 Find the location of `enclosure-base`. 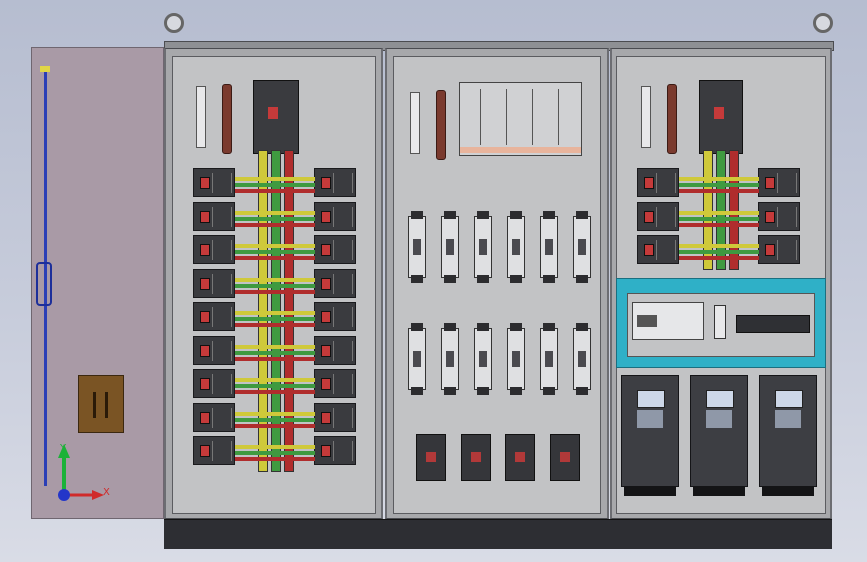

enclosure-base is located at coordinates (498, 534).